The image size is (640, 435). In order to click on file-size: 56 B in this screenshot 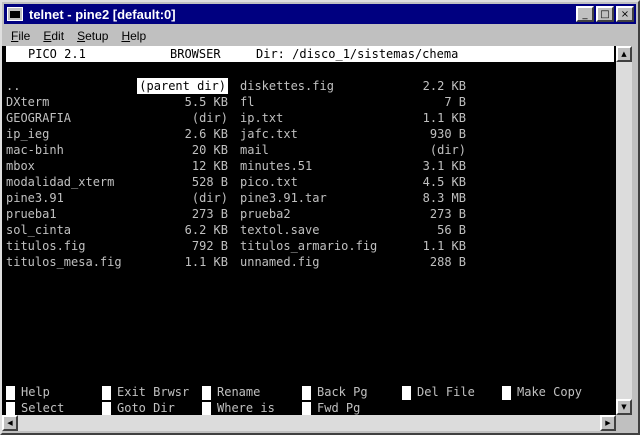, I will do `click(451, 230)`.